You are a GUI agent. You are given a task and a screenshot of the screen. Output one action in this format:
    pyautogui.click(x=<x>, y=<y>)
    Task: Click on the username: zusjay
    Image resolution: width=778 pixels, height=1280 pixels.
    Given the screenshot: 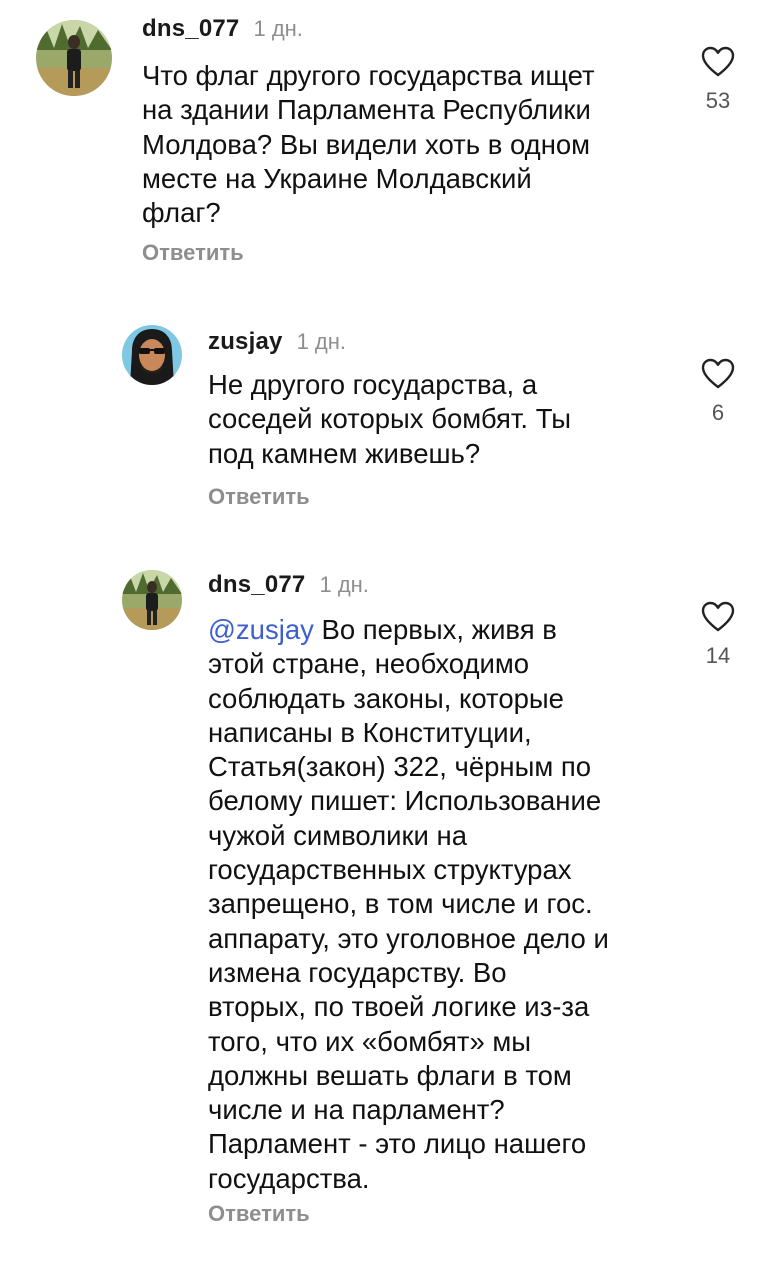 What is the action you would take?
    pyautogui.click(x=245, y=342)
    